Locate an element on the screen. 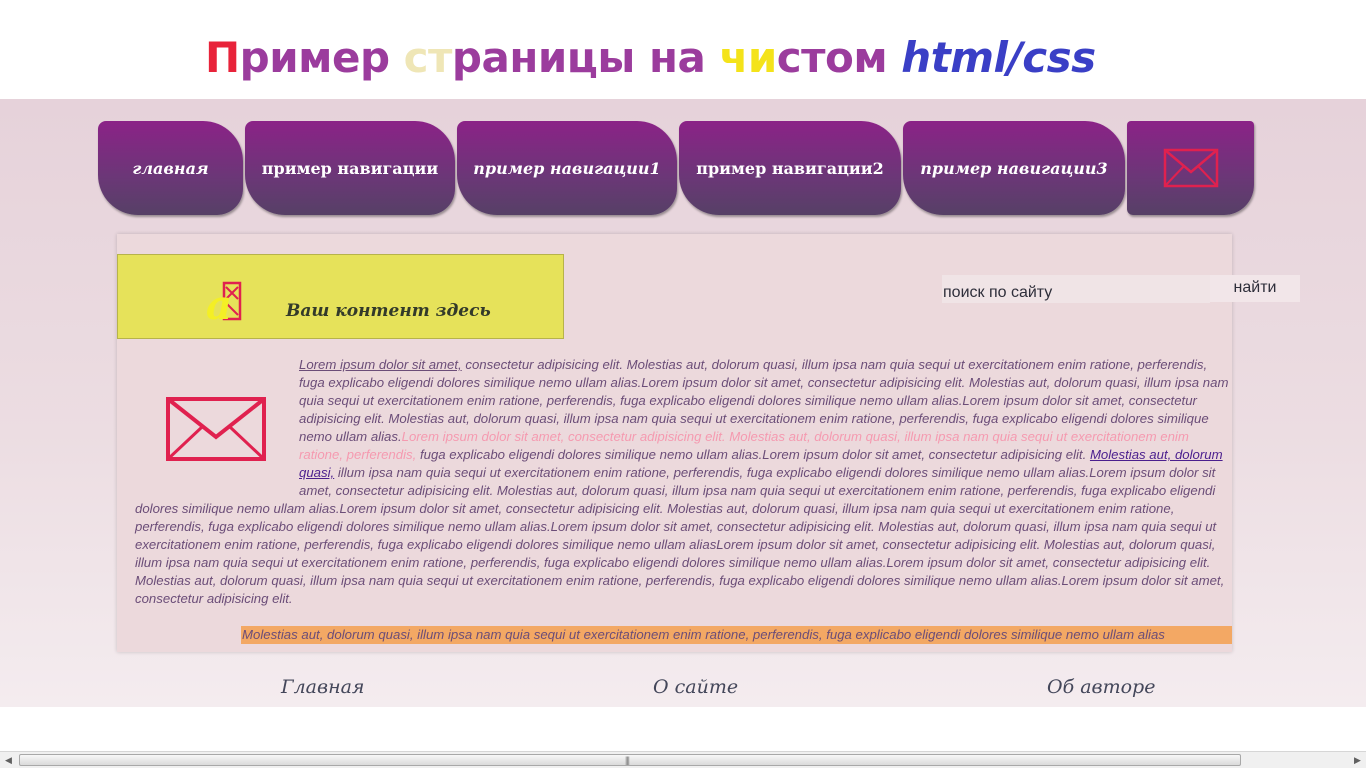 The image size is (1366, 768). nav-tab-mail is located at coordinates (1190, 168).